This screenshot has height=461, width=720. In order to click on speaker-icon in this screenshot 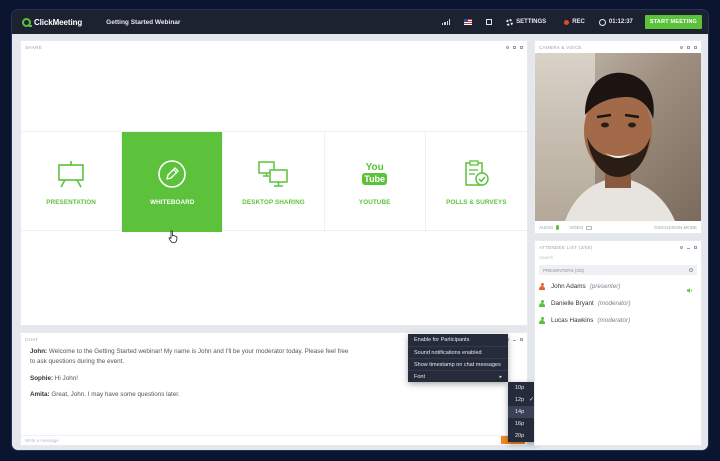, I will do `click(689, 290)`.